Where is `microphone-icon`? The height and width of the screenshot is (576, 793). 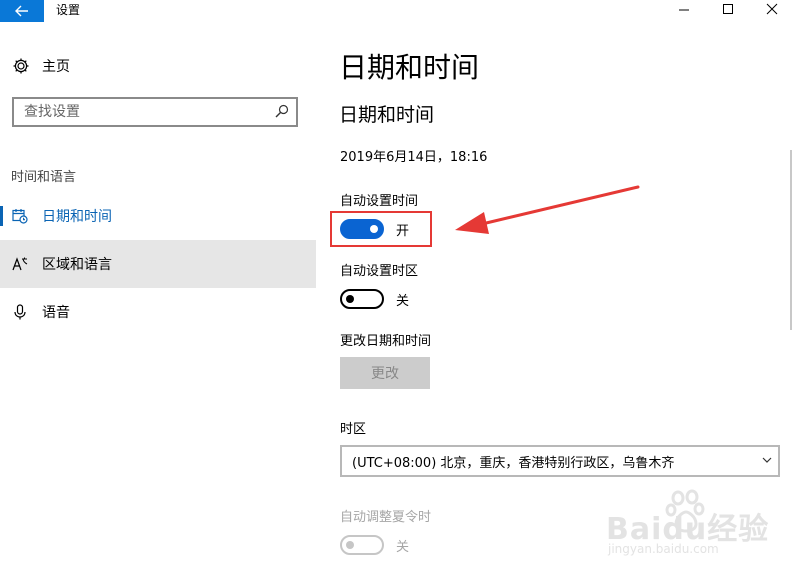
microphone-icon is located at coordinates (20, 312).